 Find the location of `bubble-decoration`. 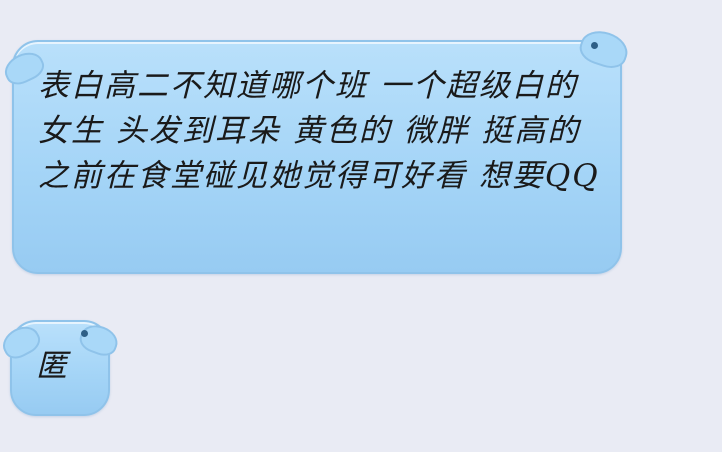

bubble-decoration is located at coordinates (99, 340).